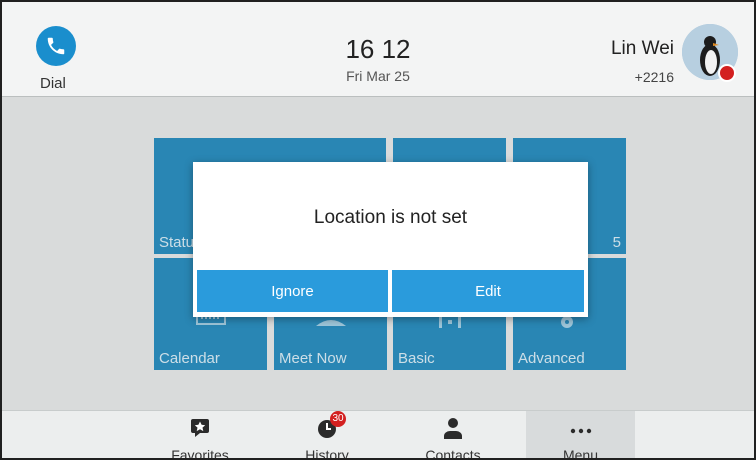 The image size is (756, 460). I want to click on nav-history: 30 History, so click(327, 435).